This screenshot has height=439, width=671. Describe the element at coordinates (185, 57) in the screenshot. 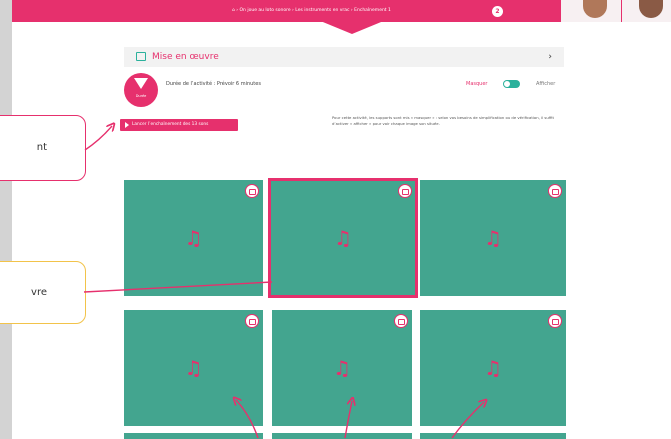

I see `section-title: Mise en œuvre` at that location.